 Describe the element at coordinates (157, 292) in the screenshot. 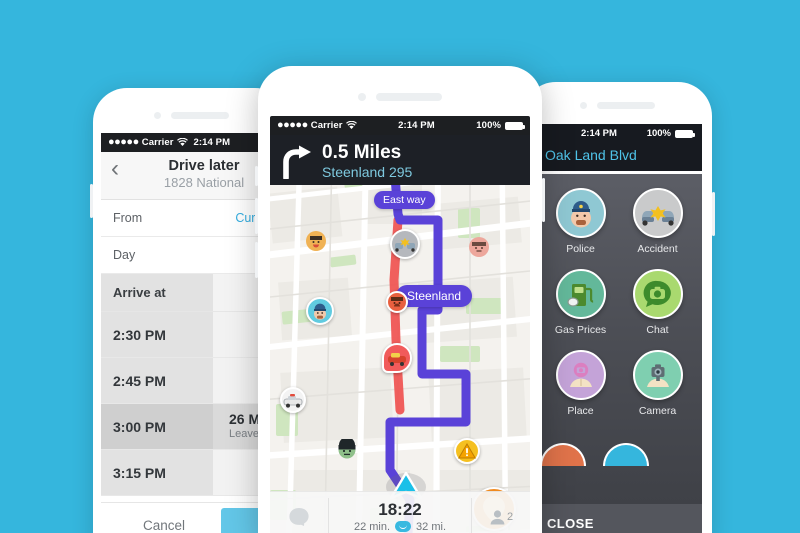

I see `arrive-at-label: Arrive at` at that location.